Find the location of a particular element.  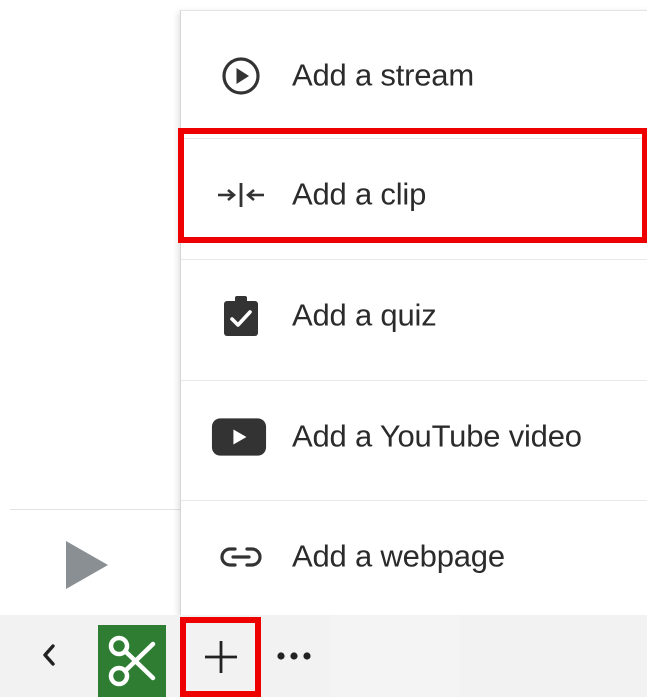

play-icon is located at coordinates (87, 565).